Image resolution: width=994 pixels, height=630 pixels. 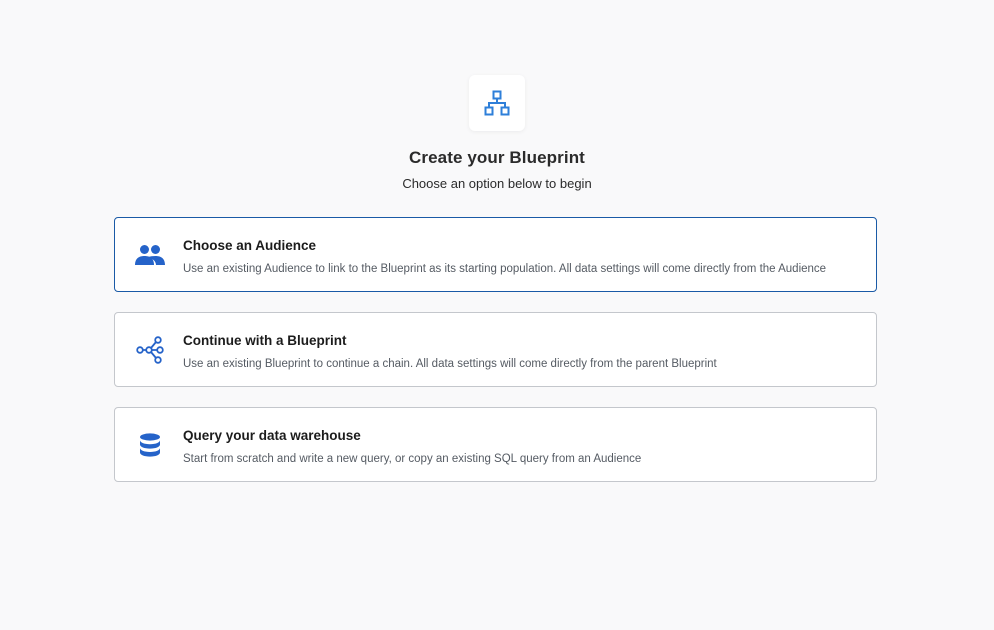 I want to click on option-title: Query your data warehouse, so click(x=272, y=435).